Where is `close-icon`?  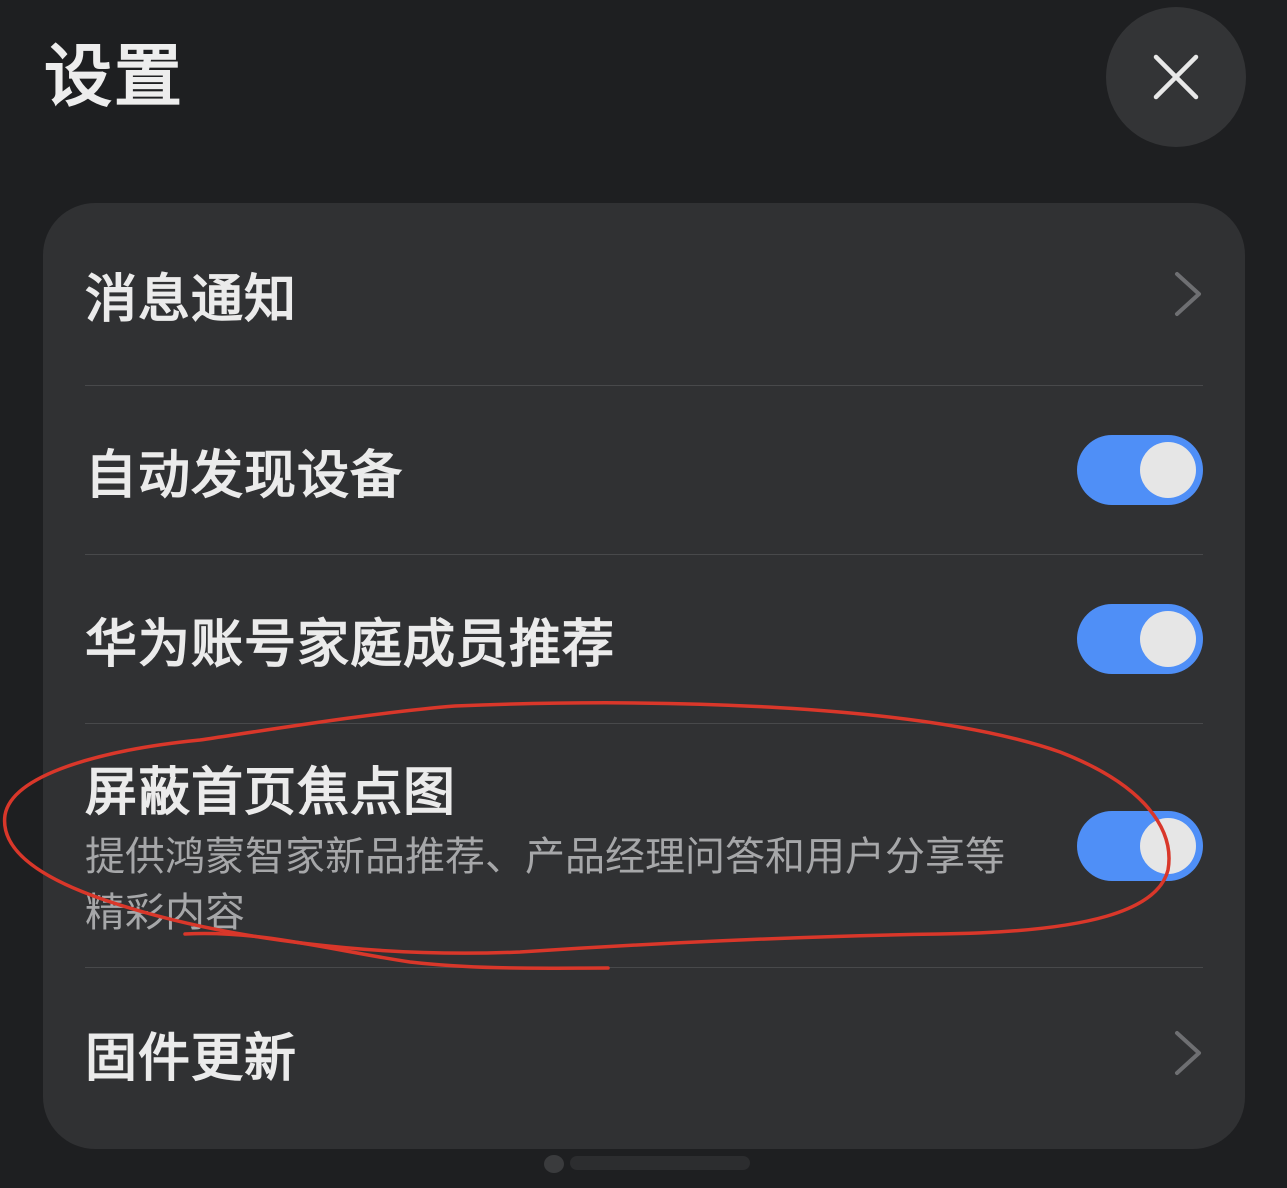 close-icon is located at coordinates (1176, 77).